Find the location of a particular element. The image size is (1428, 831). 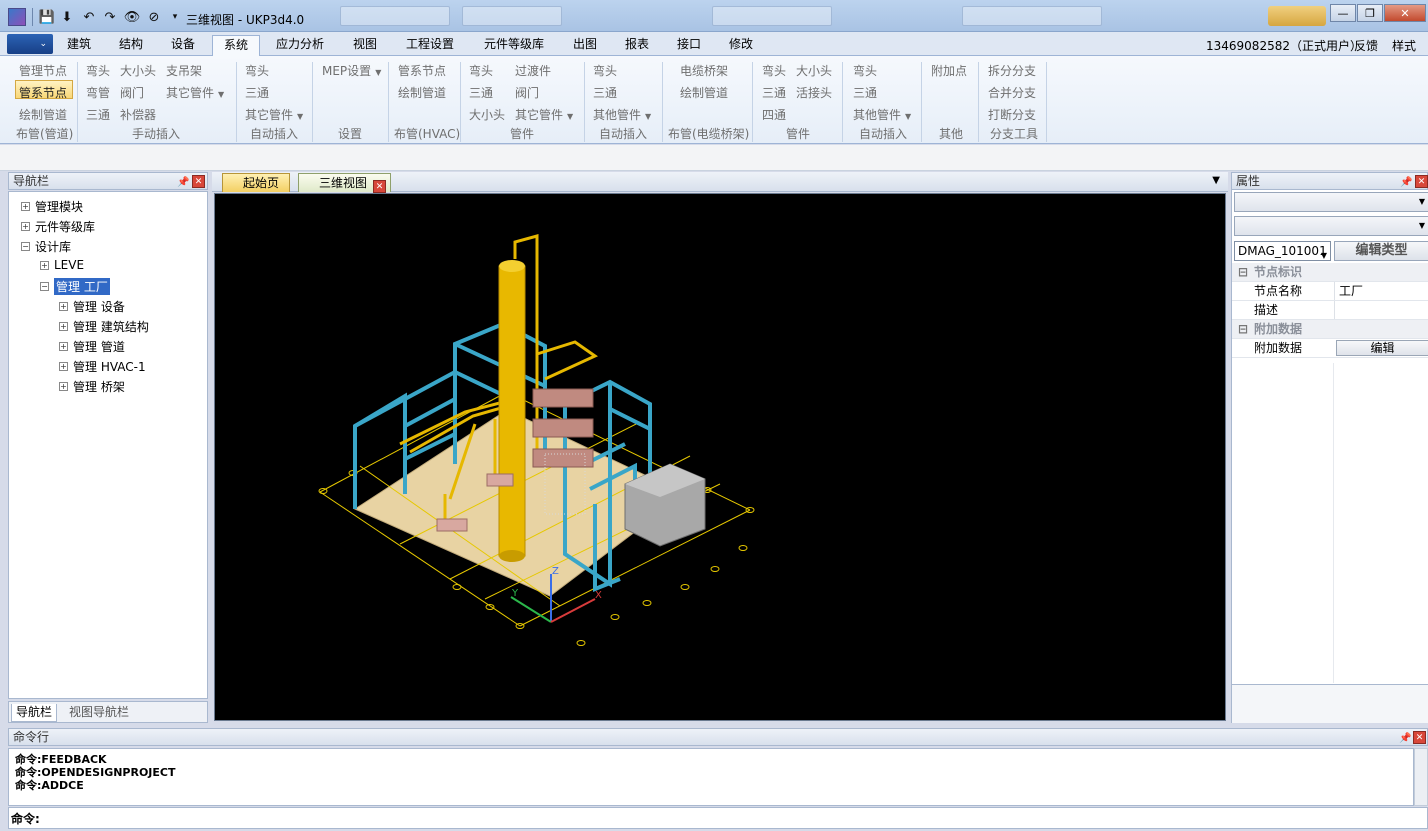

ribbon-hvac-auto-elbow: 弯头 is located at coordinates (605, 70).